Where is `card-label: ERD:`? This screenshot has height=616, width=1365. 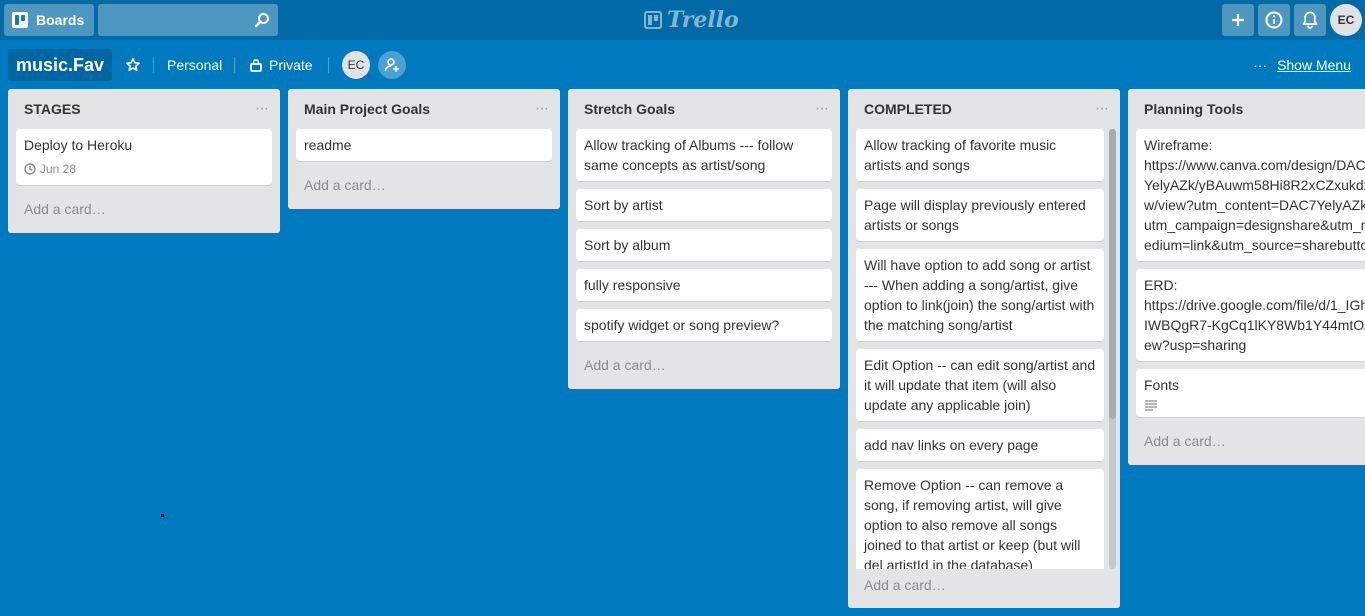 card-label: ERD: is located at coordinates (1161, 285).